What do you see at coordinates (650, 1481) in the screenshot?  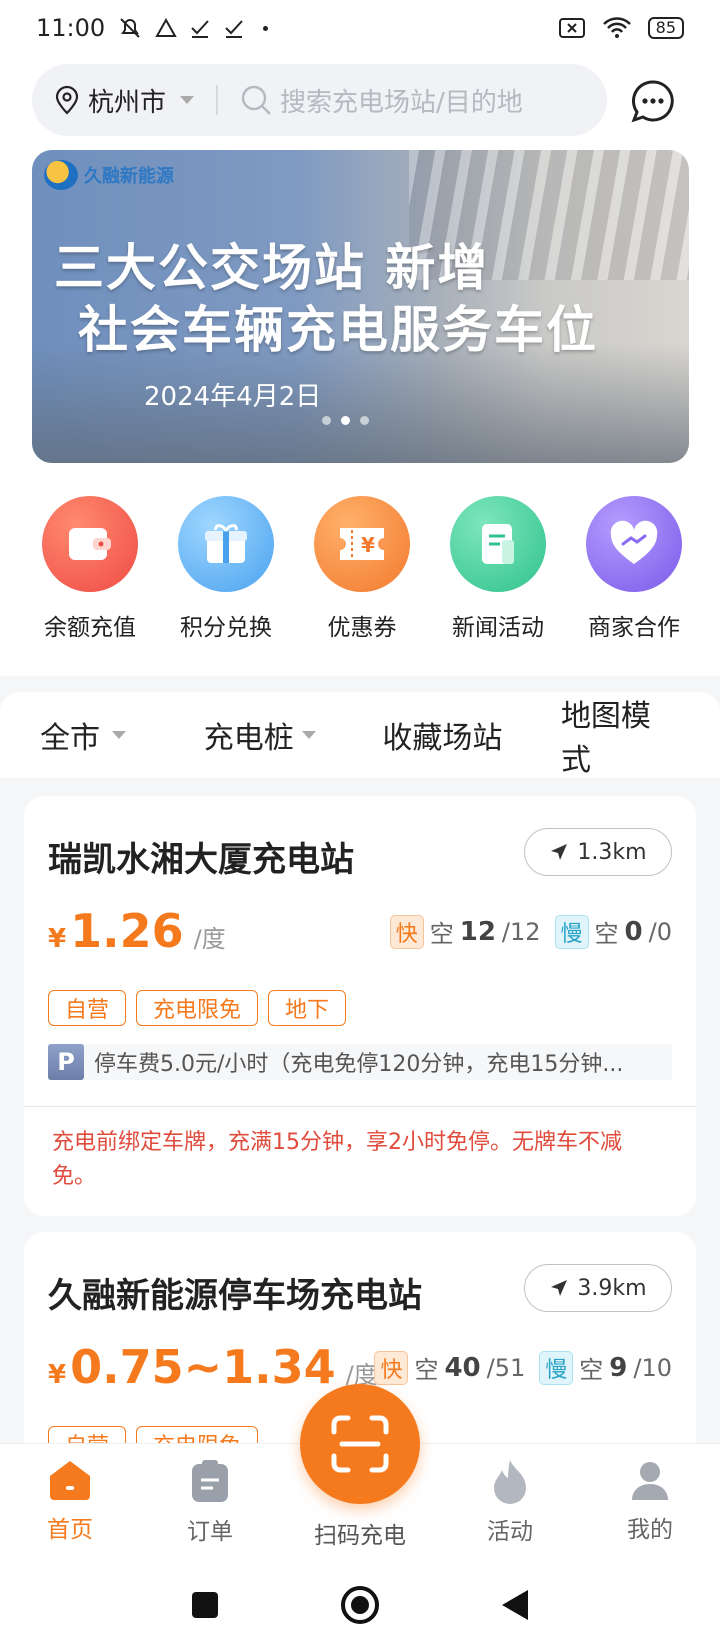 I see `profile-icon` at bounding box center [650, 1481].